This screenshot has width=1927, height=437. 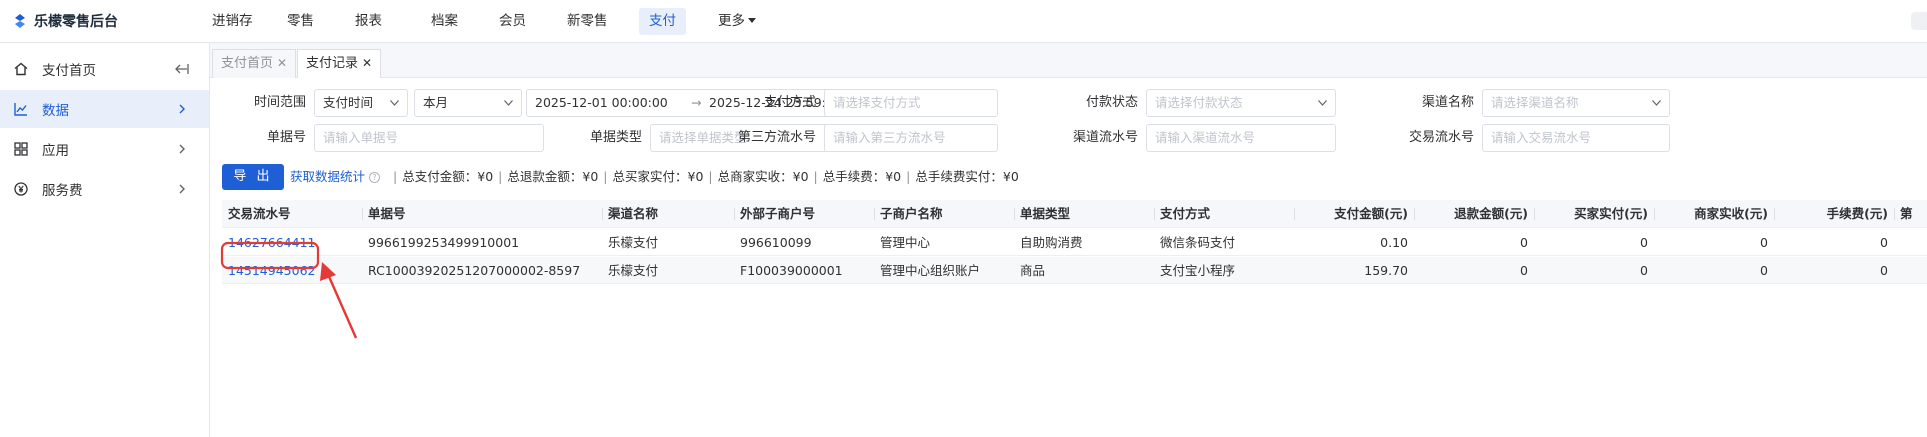 What do you see at coordinates (104, 69) in the screenshot?
I see `sidebar-item-payment-home: 支付首页` at bounding box center [104, 69].